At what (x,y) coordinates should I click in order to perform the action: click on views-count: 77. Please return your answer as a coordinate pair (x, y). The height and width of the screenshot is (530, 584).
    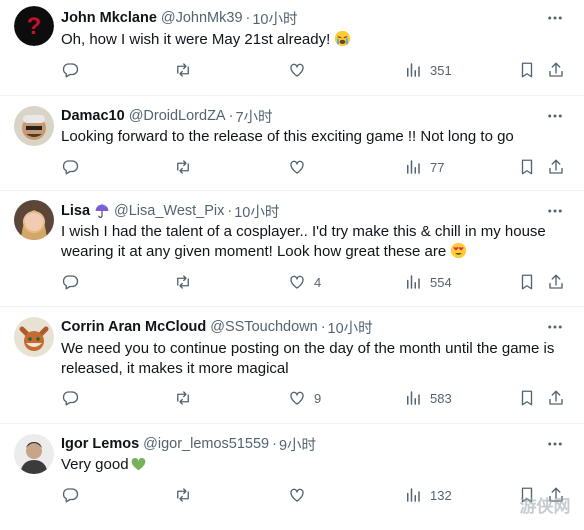
    Looking at the image, I should click on (437, 167).